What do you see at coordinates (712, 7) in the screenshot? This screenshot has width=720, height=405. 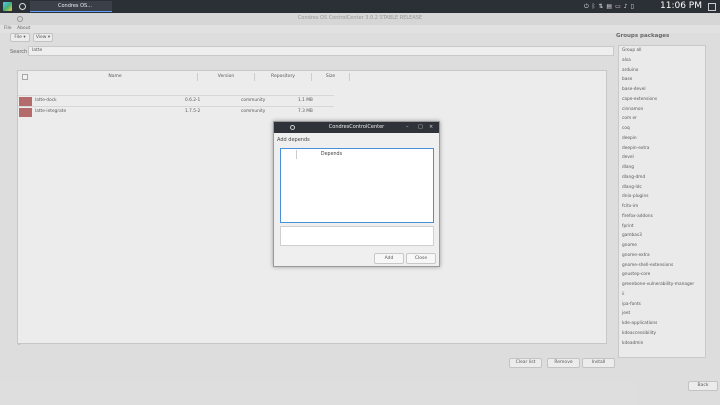 I see `show-desktop-icon` at bounding box center [712, 7].